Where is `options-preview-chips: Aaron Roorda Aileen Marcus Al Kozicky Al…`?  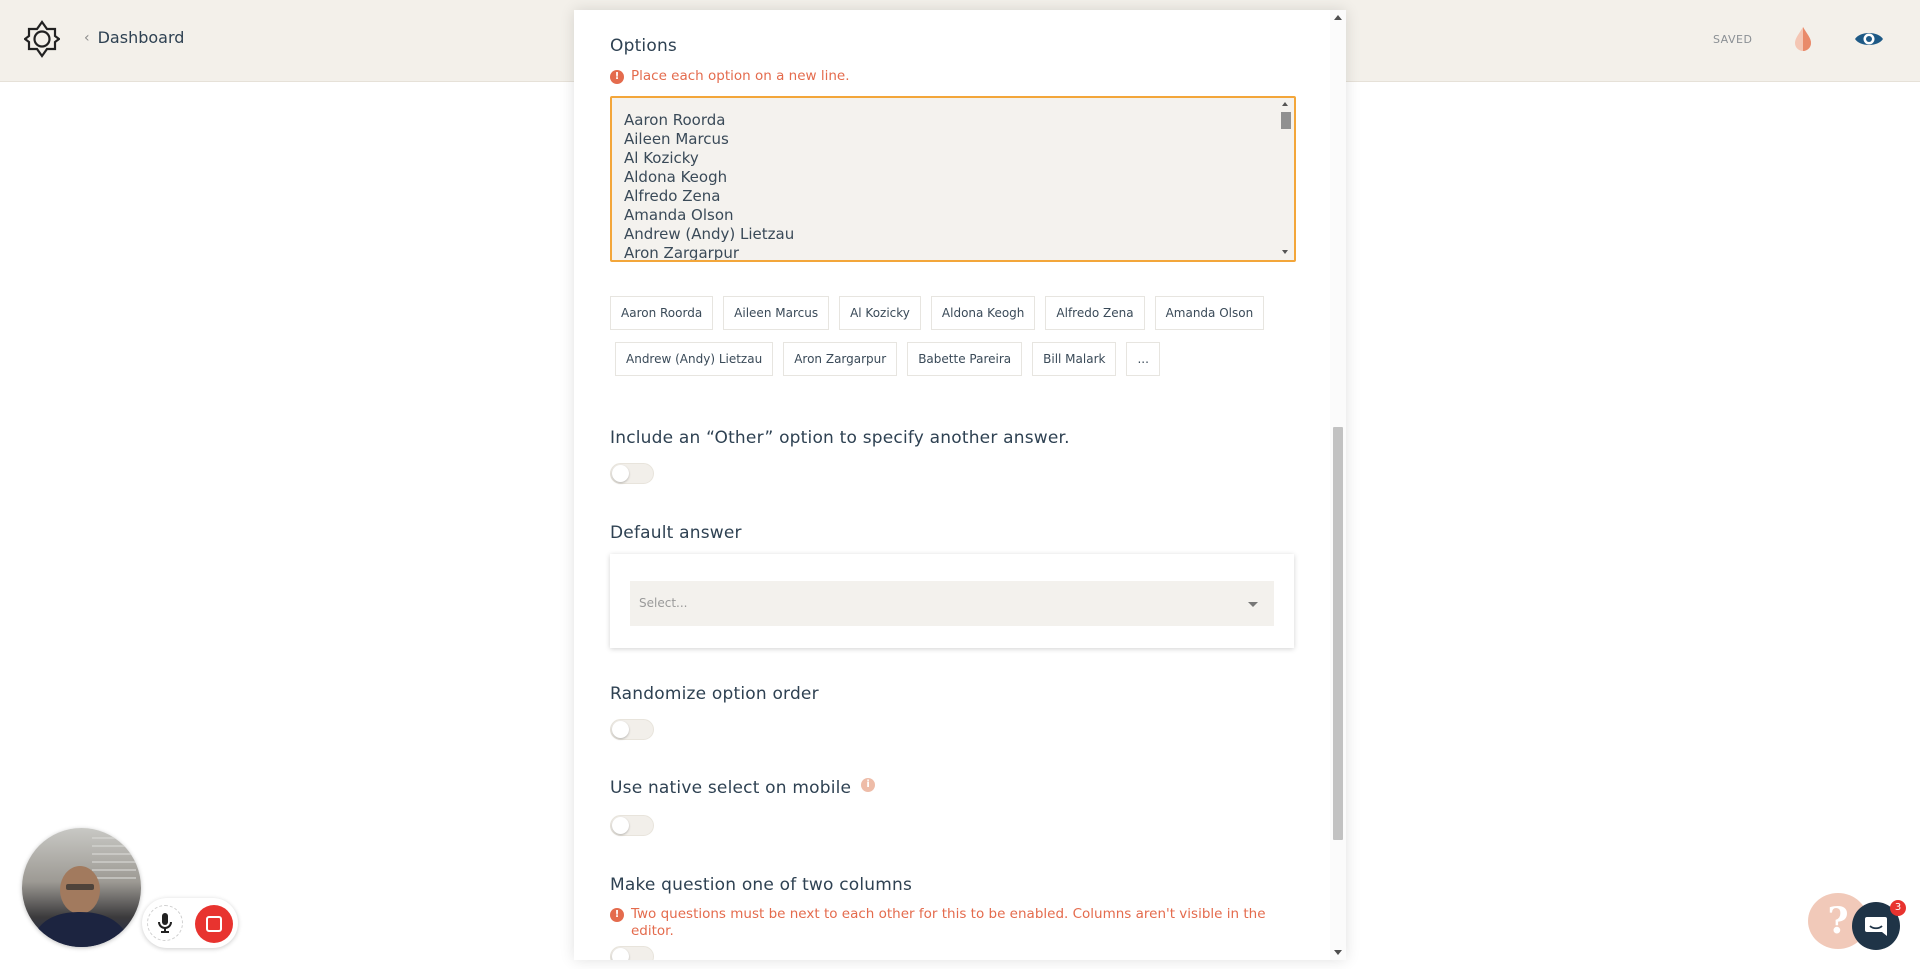
options-preview-chips: Aaron Roorda Aileen Marcus Al Kozicky Al… is located at coordinates (955, 342).